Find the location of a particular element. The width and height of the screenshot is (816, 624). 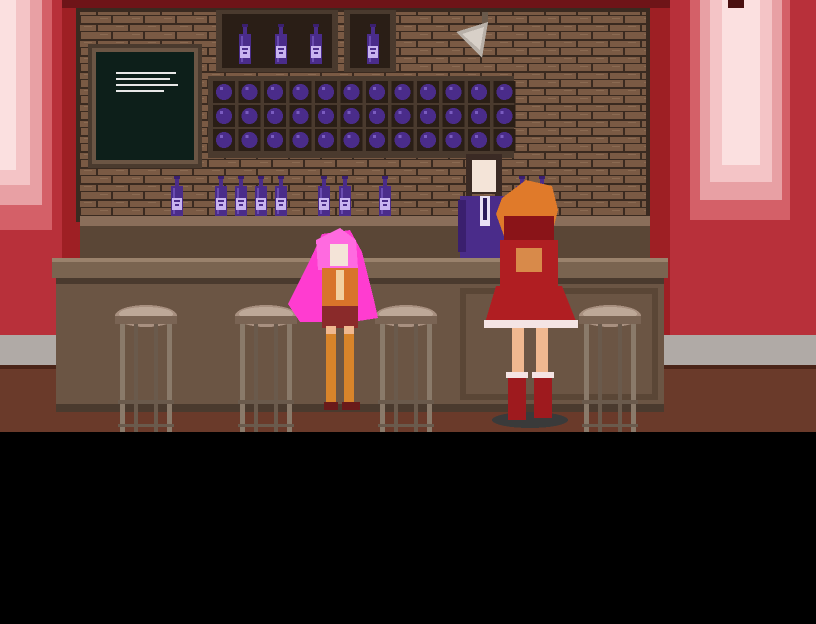

upper-bottle-cabinet is located at coordinates (306, 41).